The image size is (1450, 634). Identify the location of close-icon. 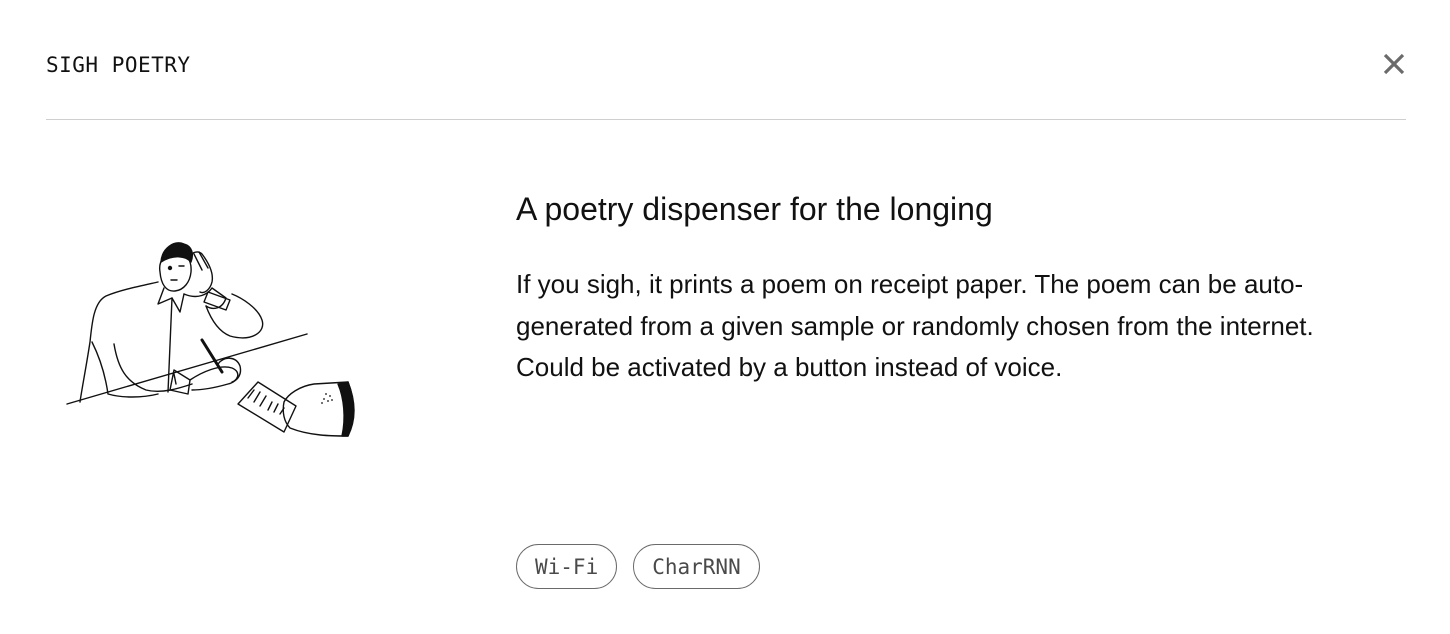
(1394, 64).